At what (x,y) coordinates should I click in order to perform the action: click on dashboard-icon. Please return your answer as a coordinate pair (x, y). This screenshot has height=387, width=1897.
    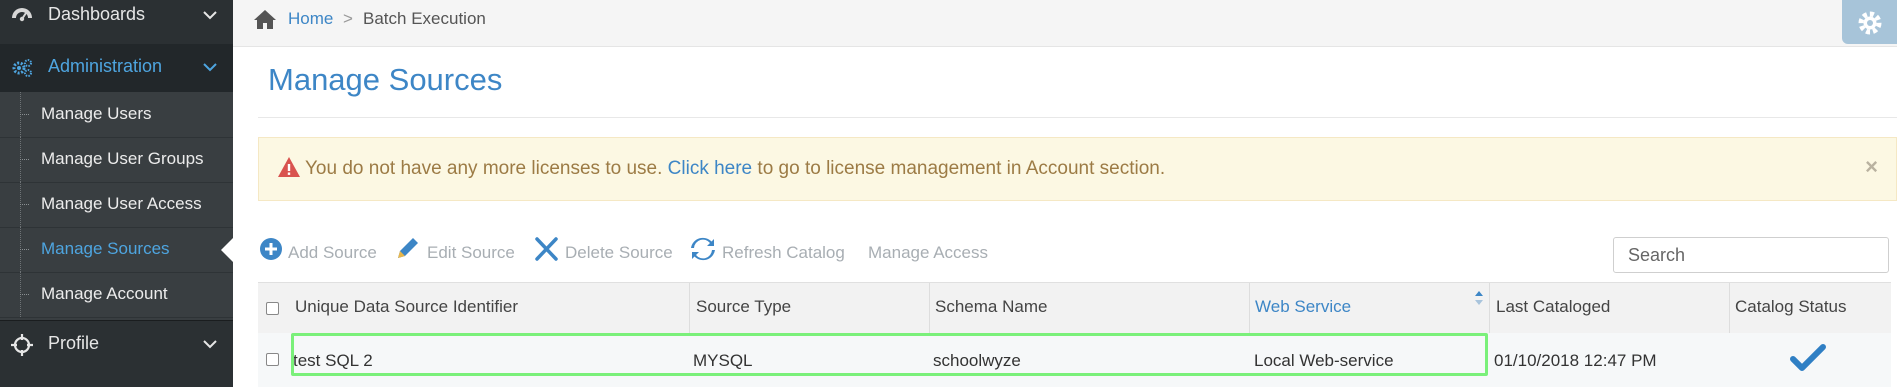
    Looking at the image, I should click on (22, 15).